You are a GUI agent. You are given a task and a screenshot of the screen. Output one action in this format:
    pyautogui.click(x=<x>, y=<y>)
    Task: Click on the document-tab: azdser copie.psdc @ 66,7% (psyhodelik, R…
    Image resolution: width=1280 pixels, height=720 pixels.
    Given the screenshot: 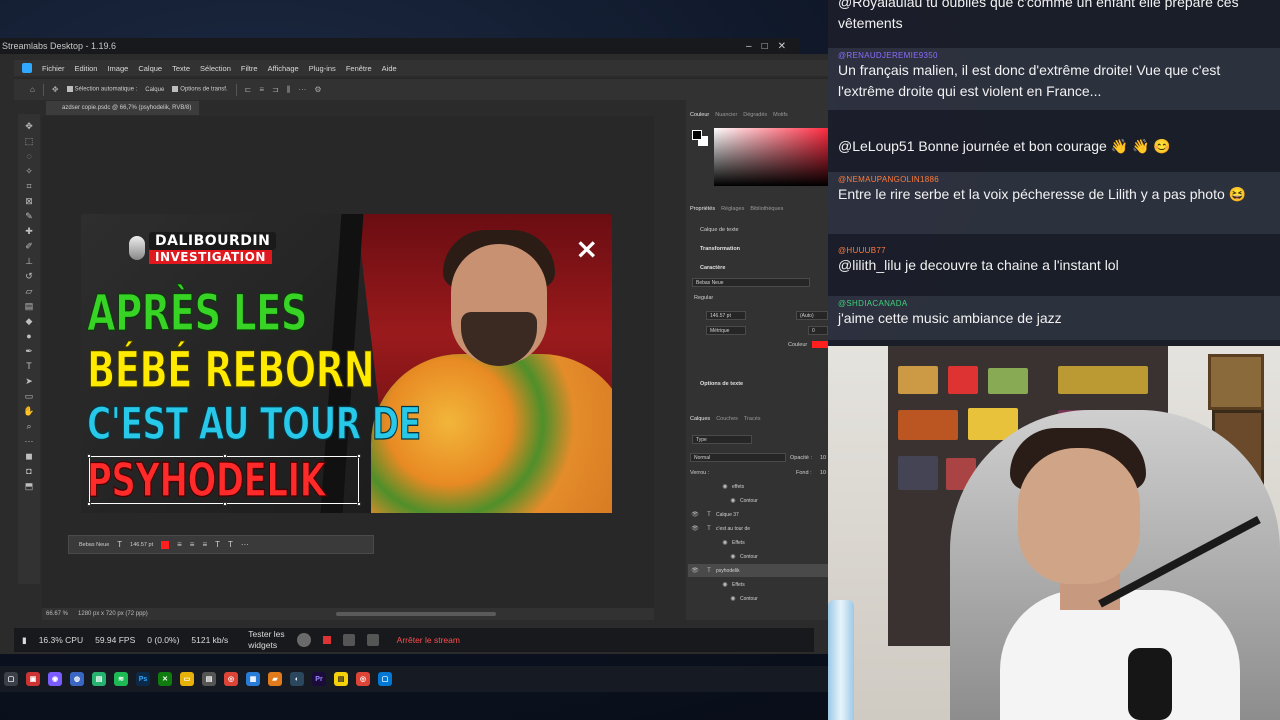 What is the action you would take?
    pyautogui.click(x=123, y=108)
    